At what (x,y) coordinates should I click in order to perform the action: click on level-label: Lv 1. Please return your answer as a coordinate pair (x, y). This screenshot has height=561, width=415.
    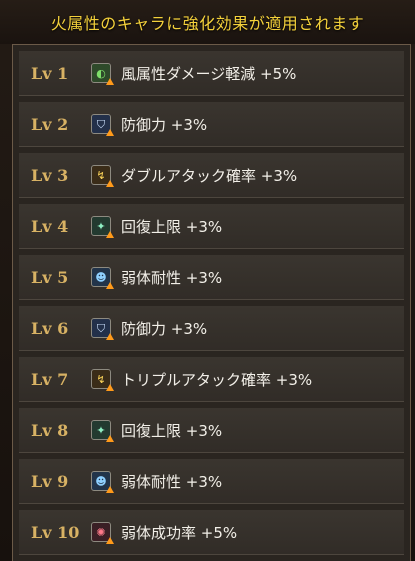
    Looking at the image, I should click on (50, 73).